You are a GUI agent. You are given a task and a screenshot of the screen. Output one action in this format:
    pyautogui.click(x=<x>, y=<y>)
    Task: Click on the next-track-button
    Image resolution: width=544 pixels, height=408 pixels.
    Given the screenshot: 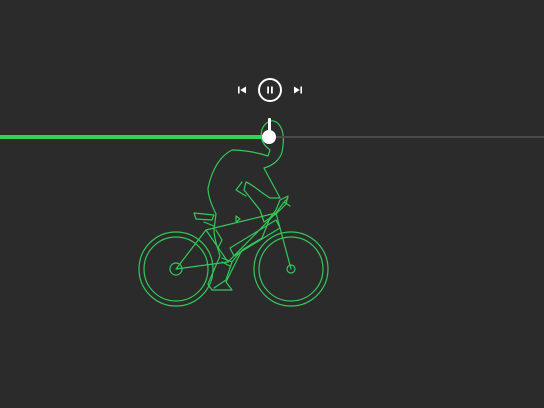 What is the action you would take?
    pyautogui.click(x=298, y=90)
    